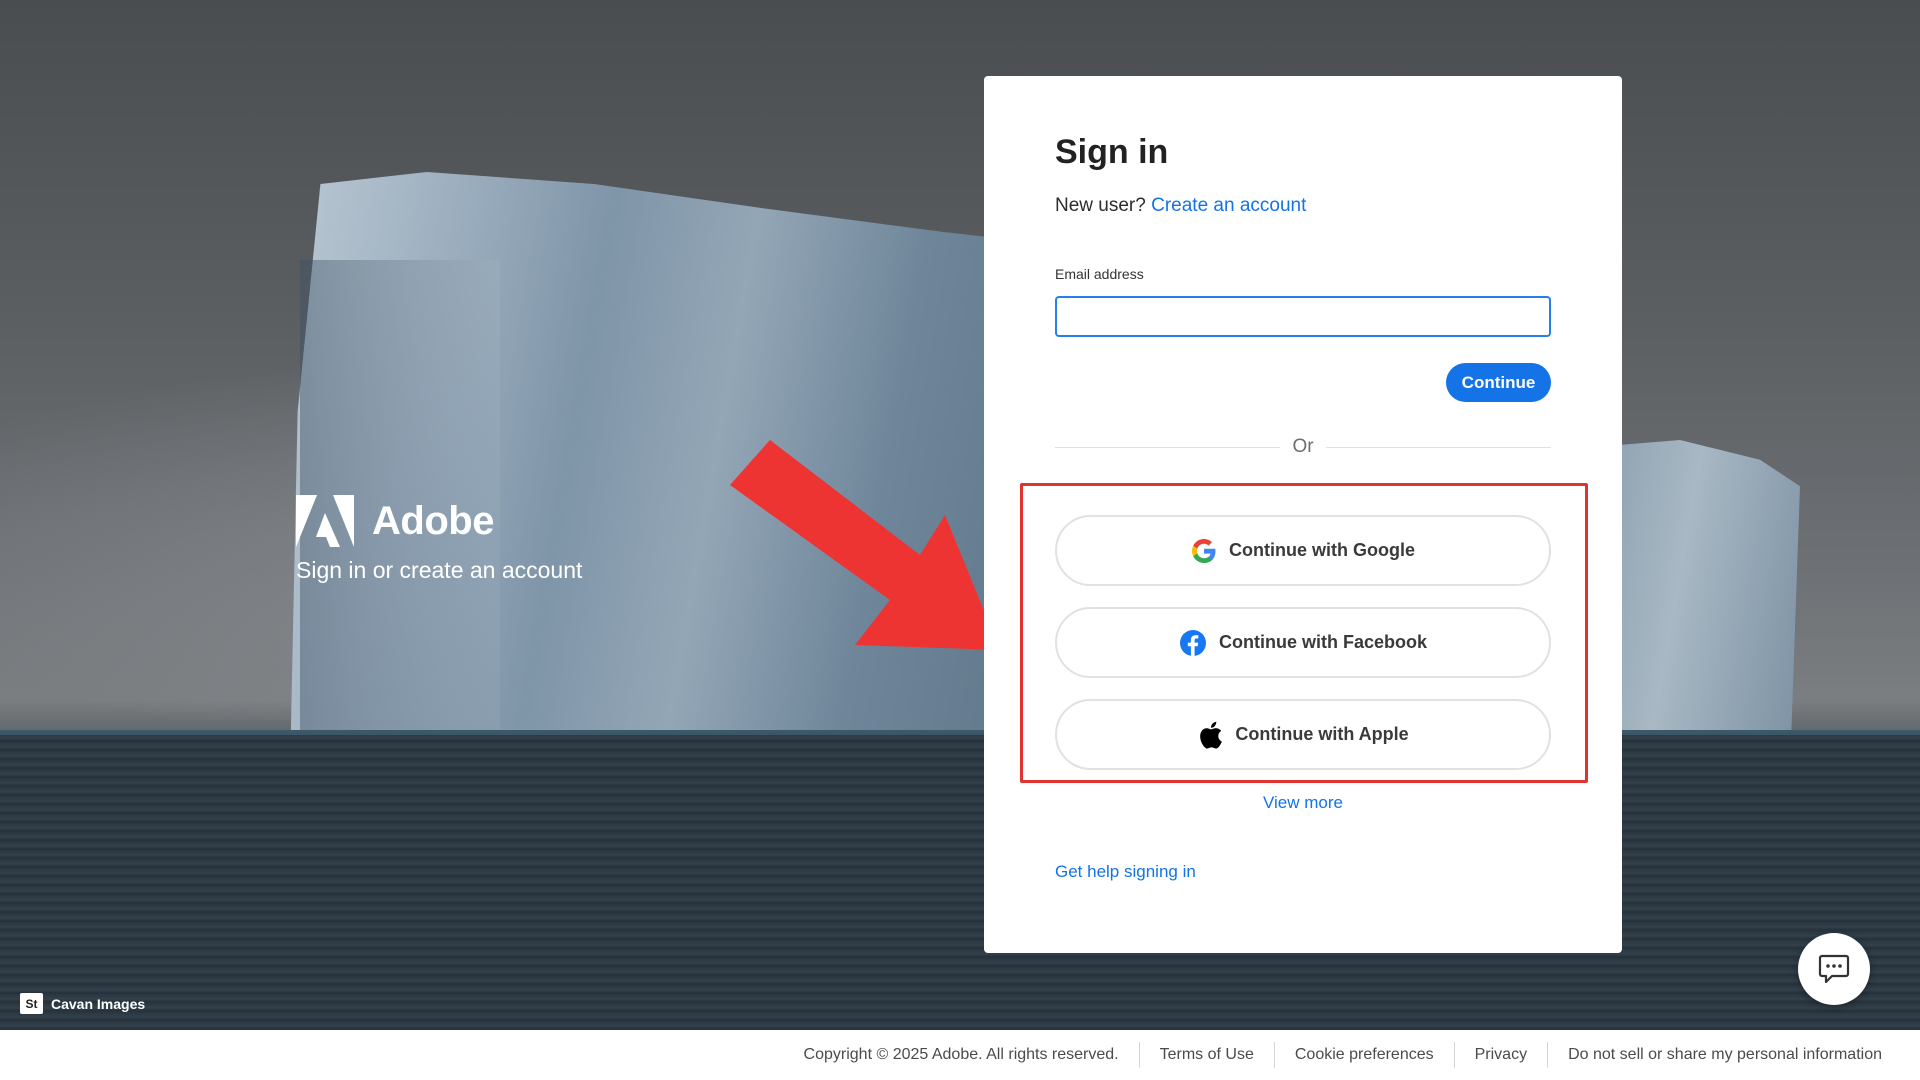  Describe the element at coordinates (1204, 550) in the screenshot. I see `google-icon` at that location.